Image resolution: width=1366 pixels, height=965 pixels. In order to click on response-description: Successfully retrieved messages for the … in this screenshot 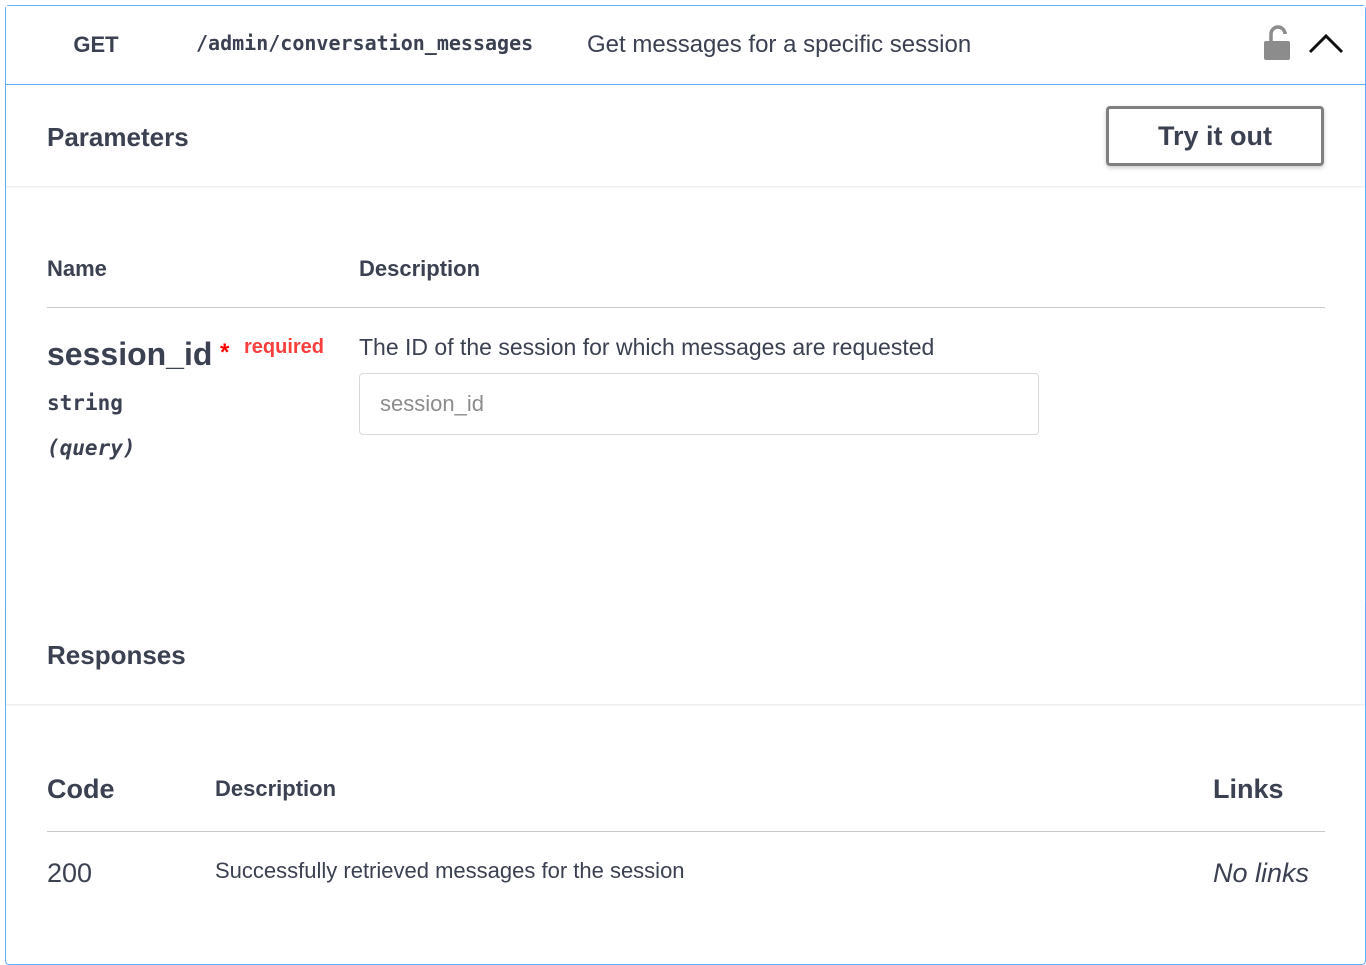, I will do `click(450, 870)`.